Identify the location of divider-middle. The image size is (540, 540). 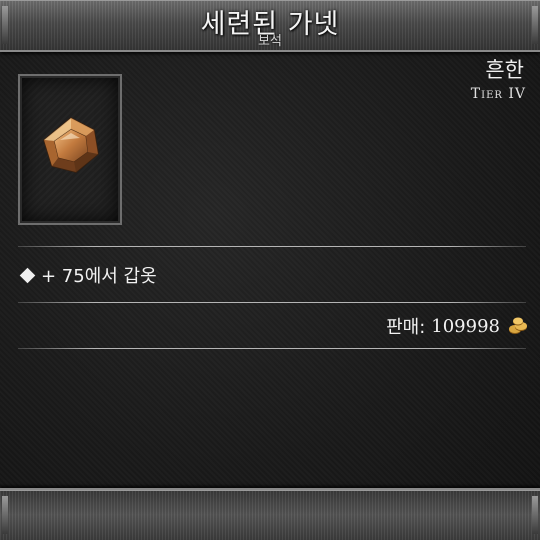
(272, 302).